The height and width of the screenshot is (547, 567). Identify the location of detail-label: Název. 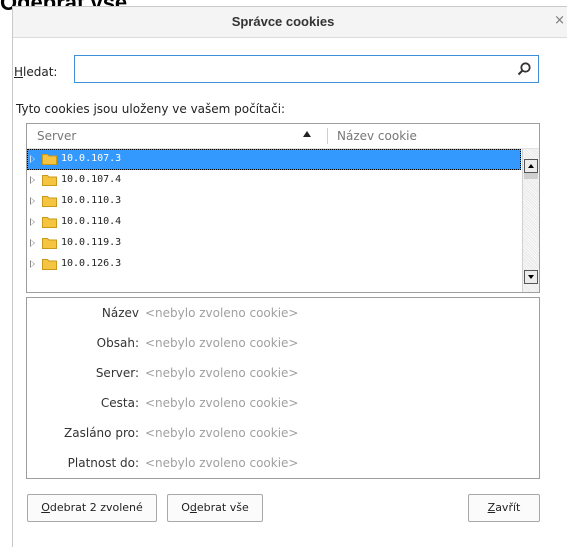
(120, 313).